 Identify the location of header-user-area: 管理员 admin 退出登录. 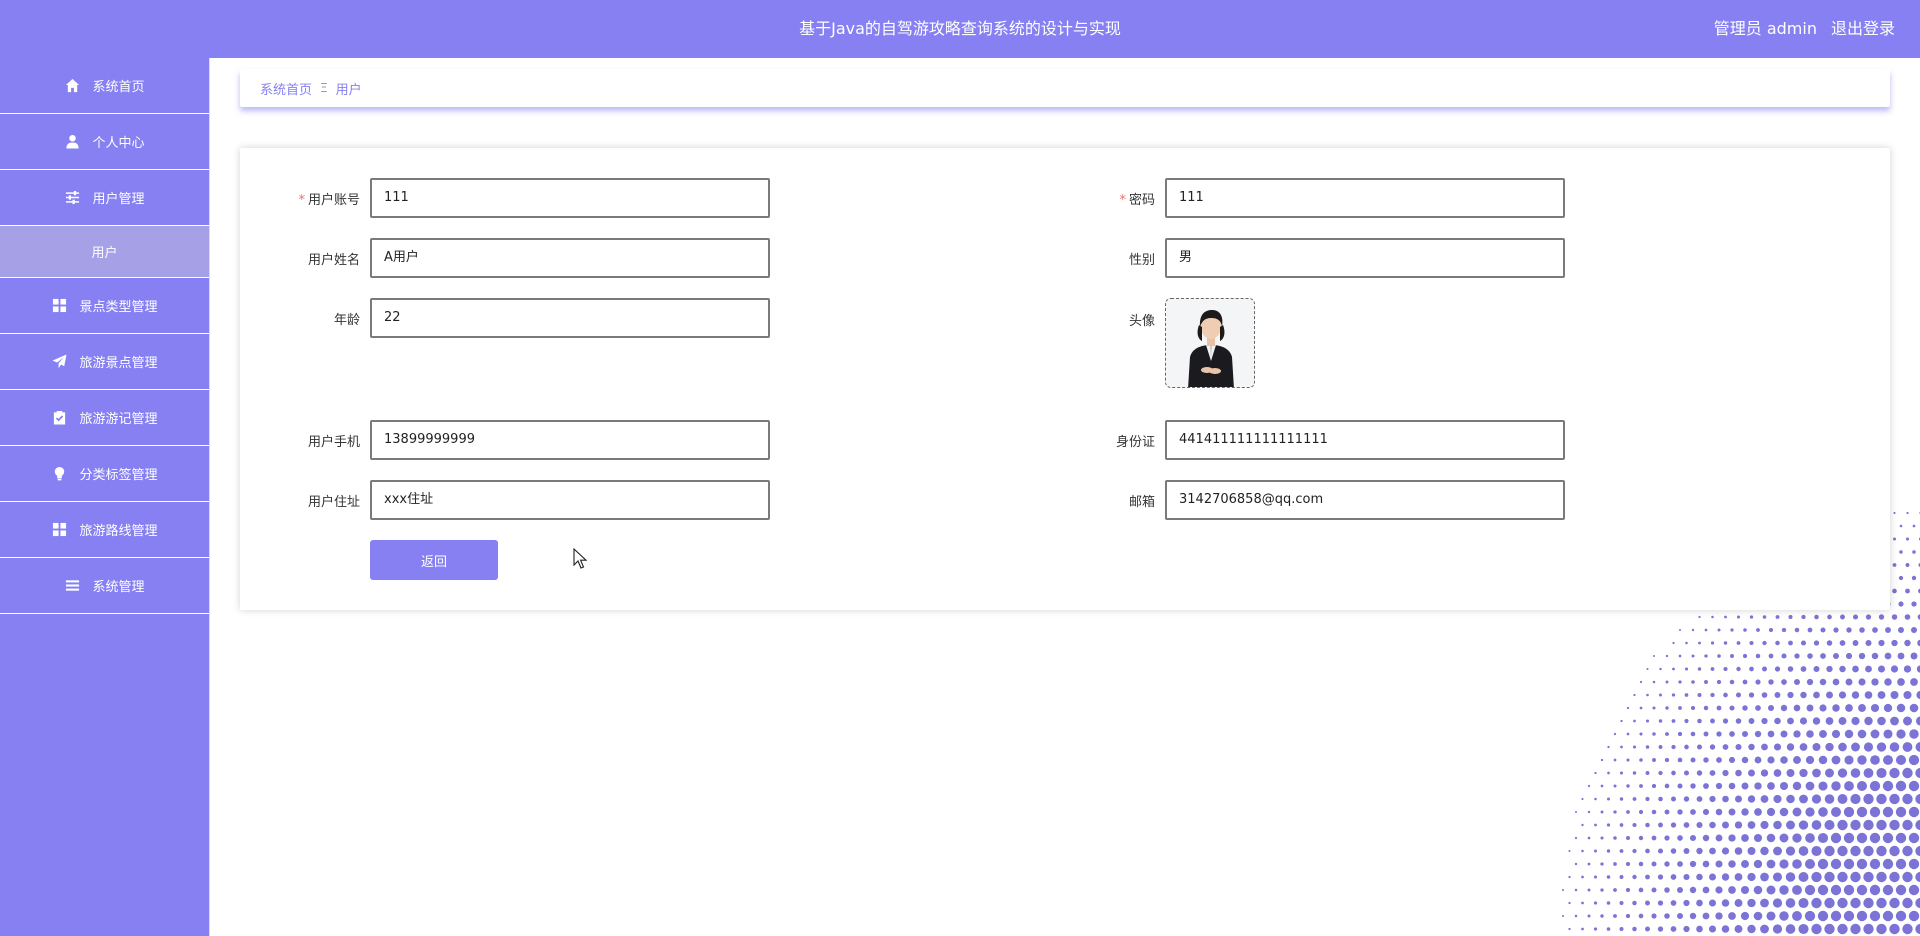
(1804, 29).